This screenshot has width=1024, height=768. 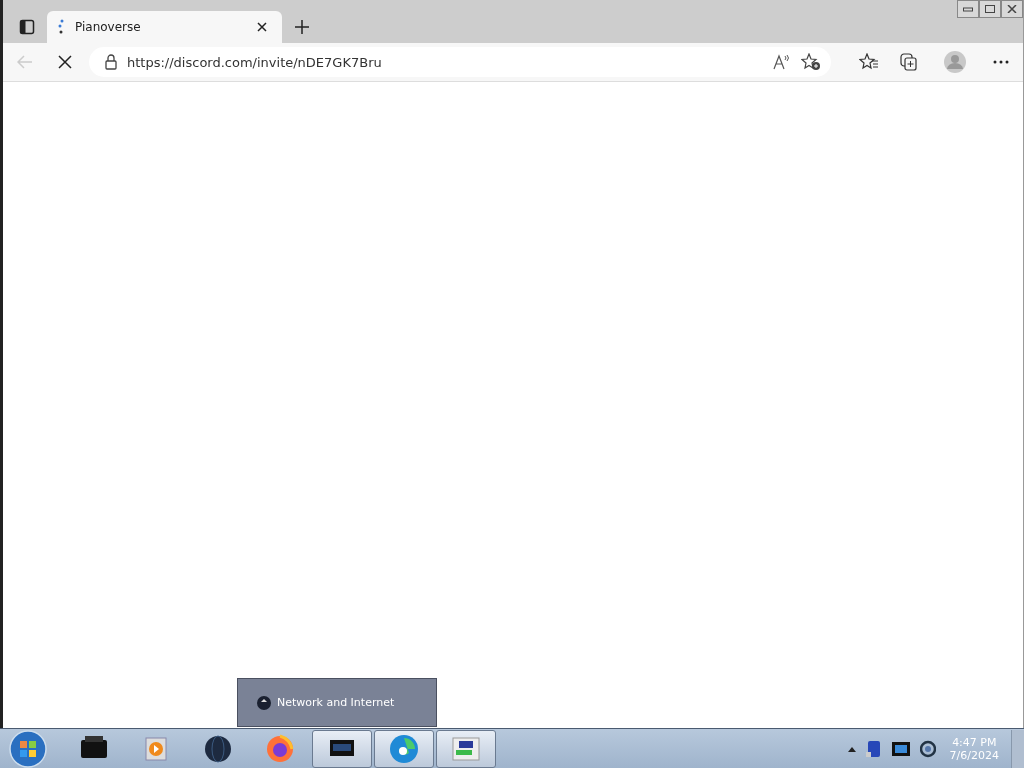 I want to click on media-player-icon, so click(x=156, y=748).